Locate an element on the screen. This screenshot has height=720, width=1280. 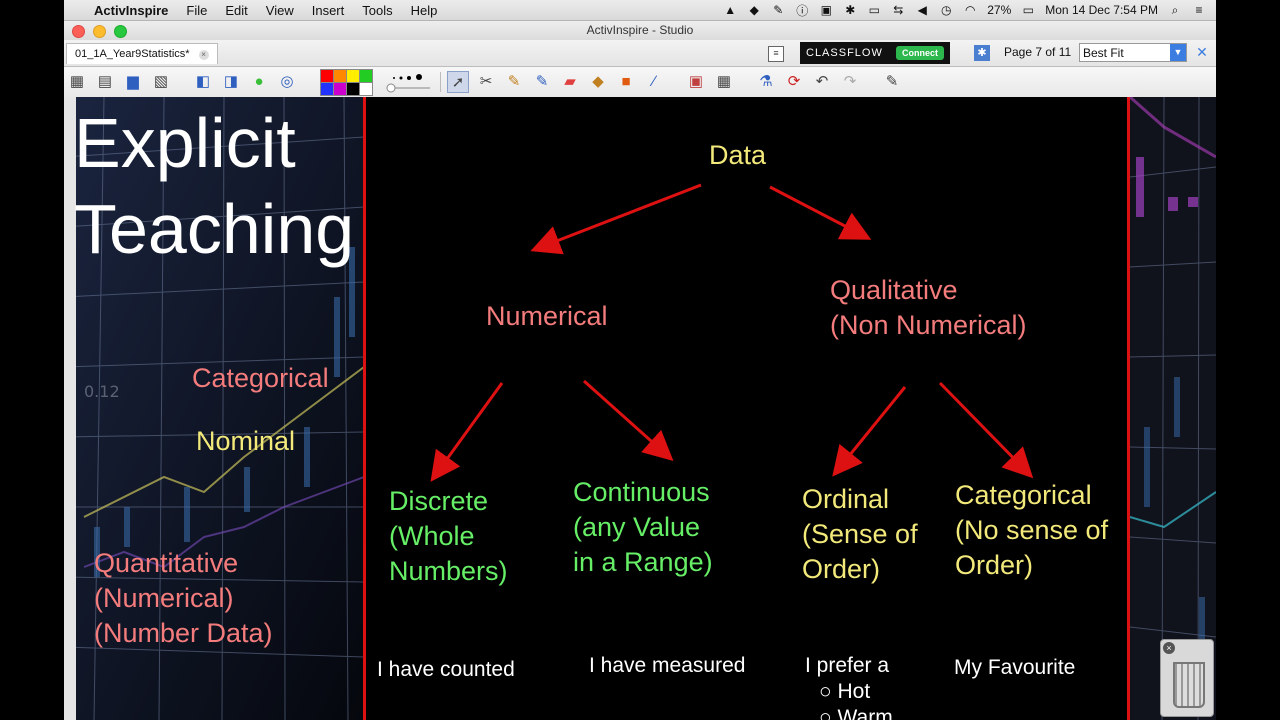
volume-icon: ◀ is located at coordinates (922, 10).